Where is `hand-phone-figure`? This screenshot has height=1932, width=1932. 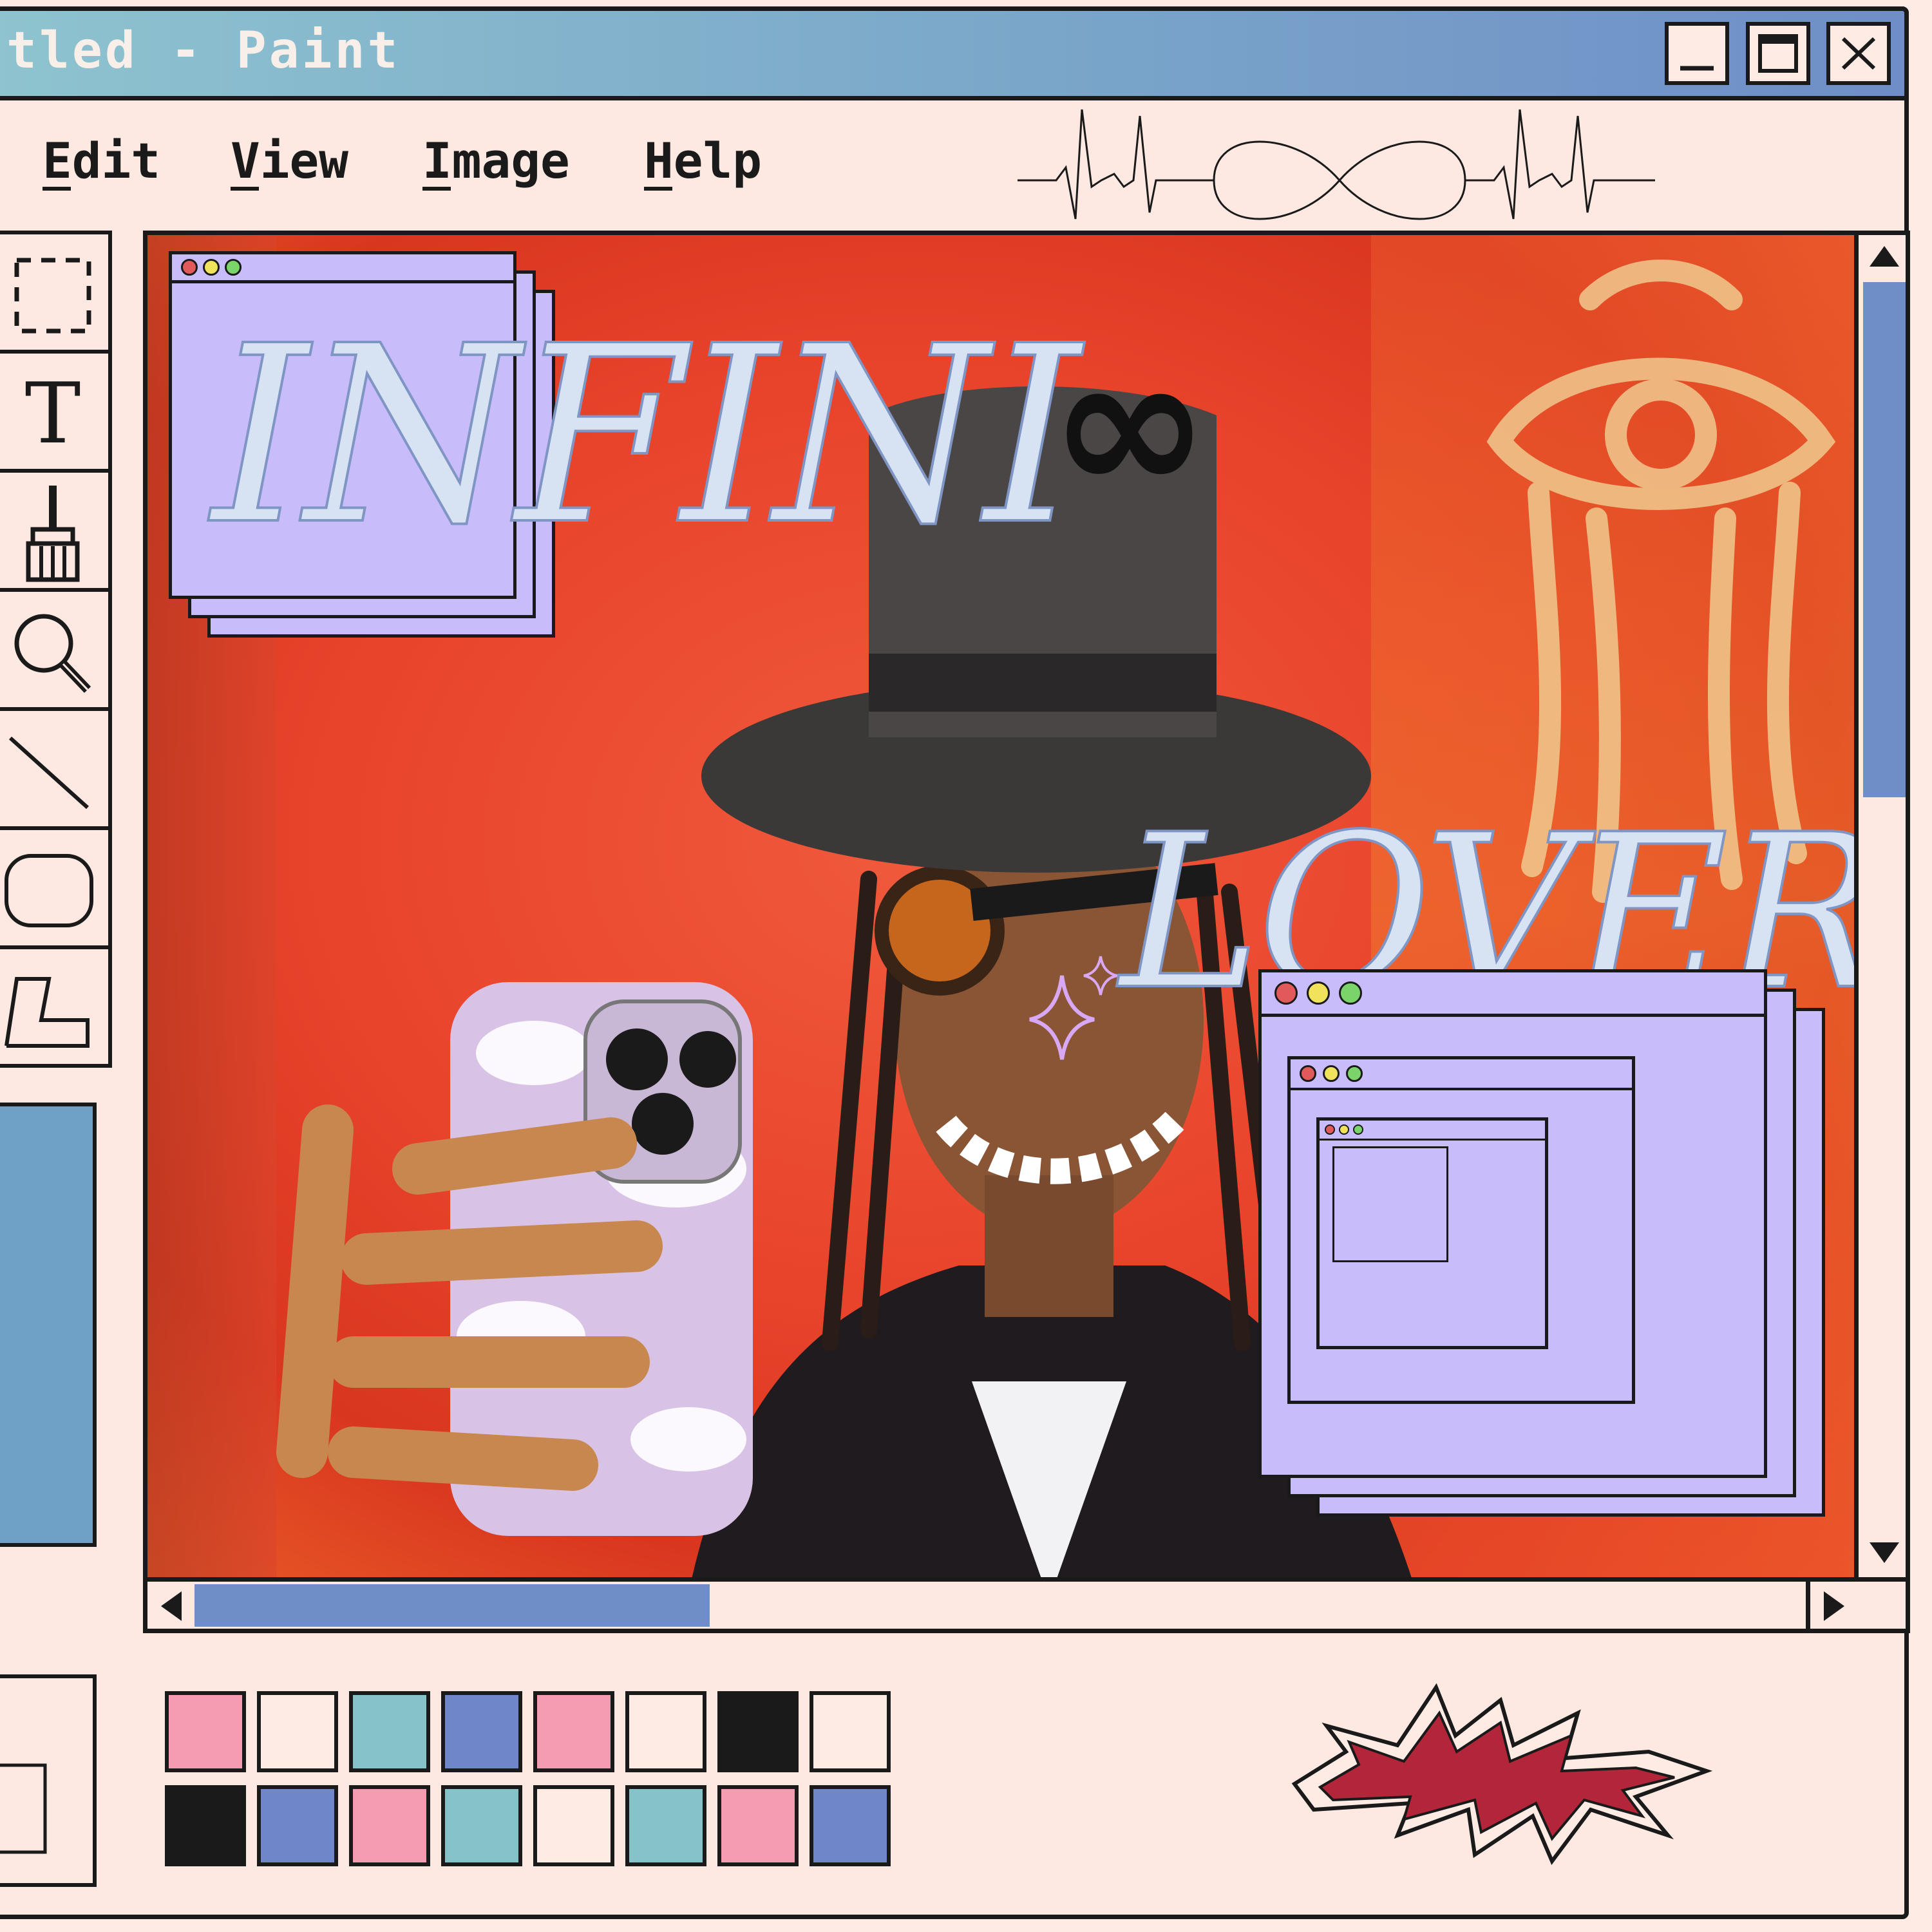 hand-phone-figure is located at coordinates (514, 1259).